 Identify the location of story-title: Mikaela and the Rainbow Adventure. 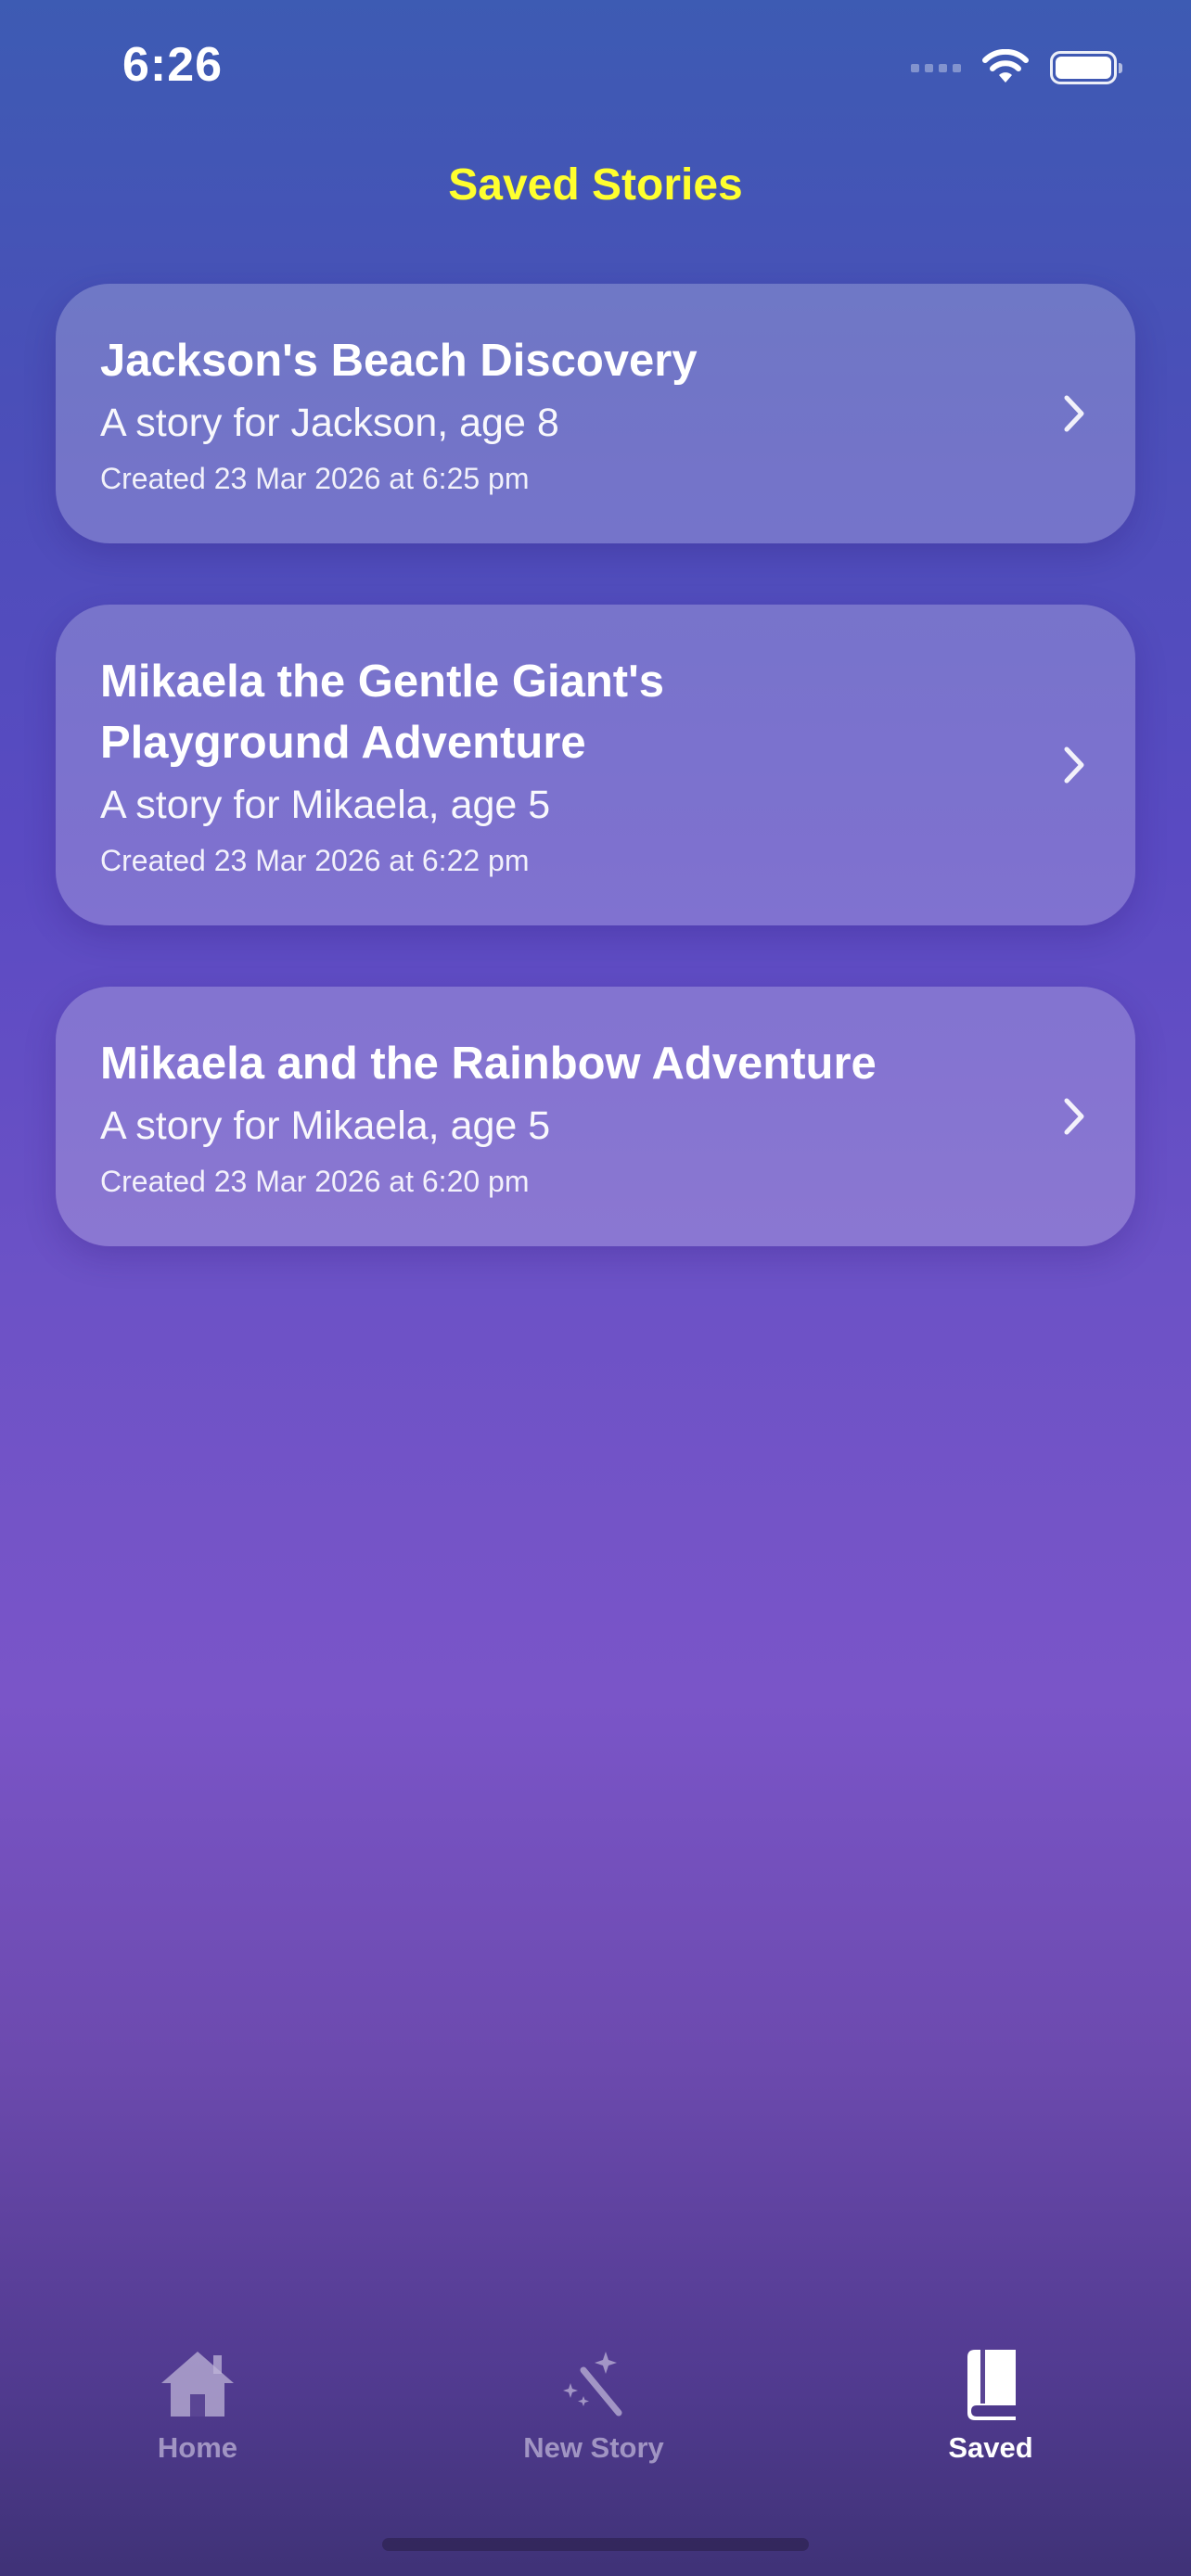
(488, 1064).